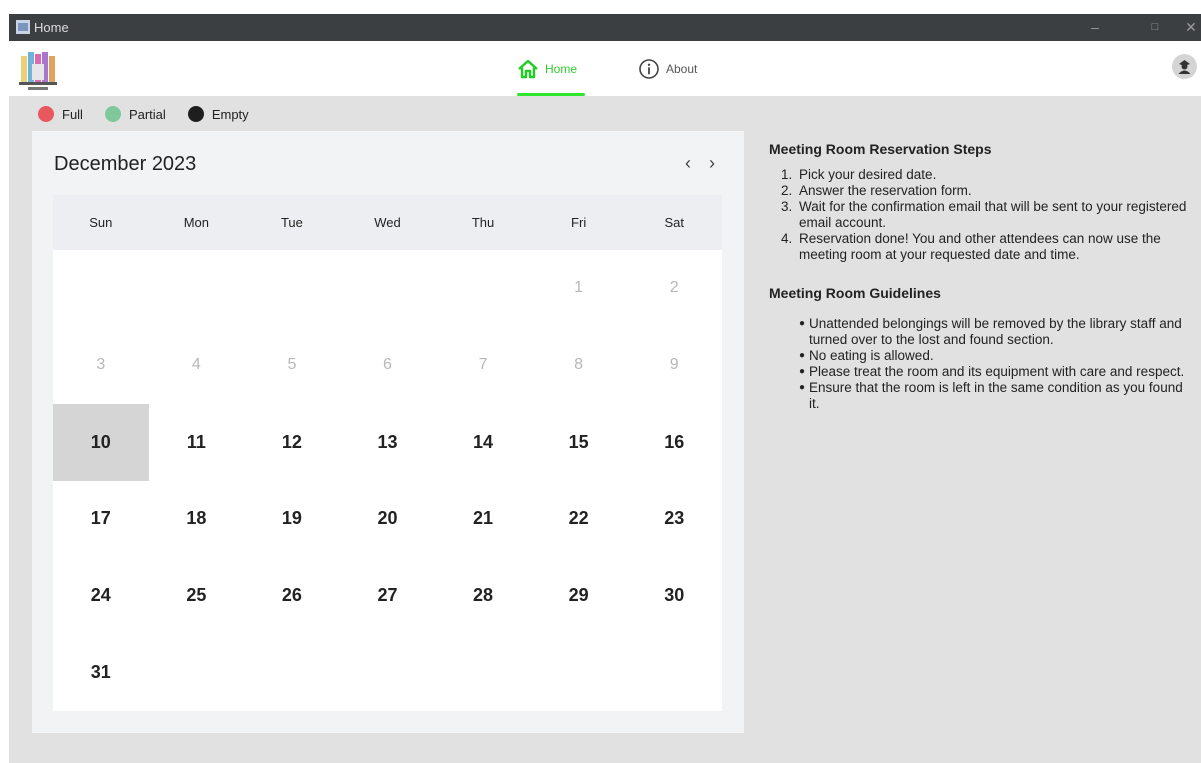 This screenshot has height=763, width=1201. I want to click on window-title: Home, so click(51, 27).